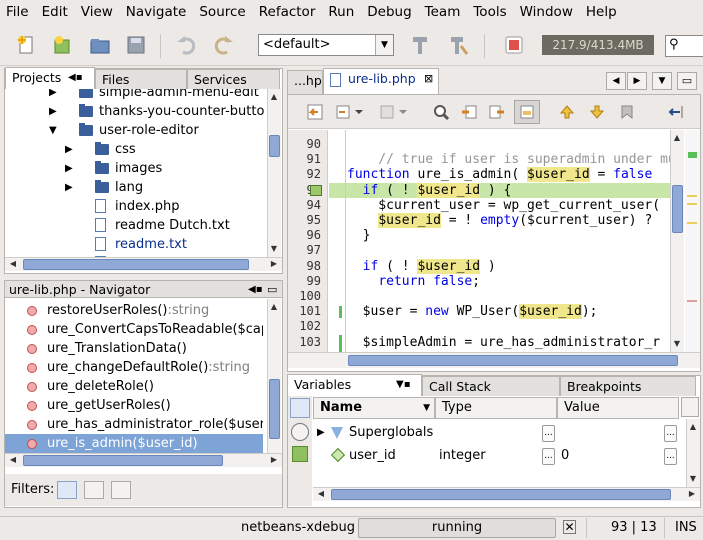 The height and width of the screenshot is (540, 703). What do you see at coordinates (136, 244) in the screenshot?
I see `tree-item: readme.txt` at bounding box center [136, 244].